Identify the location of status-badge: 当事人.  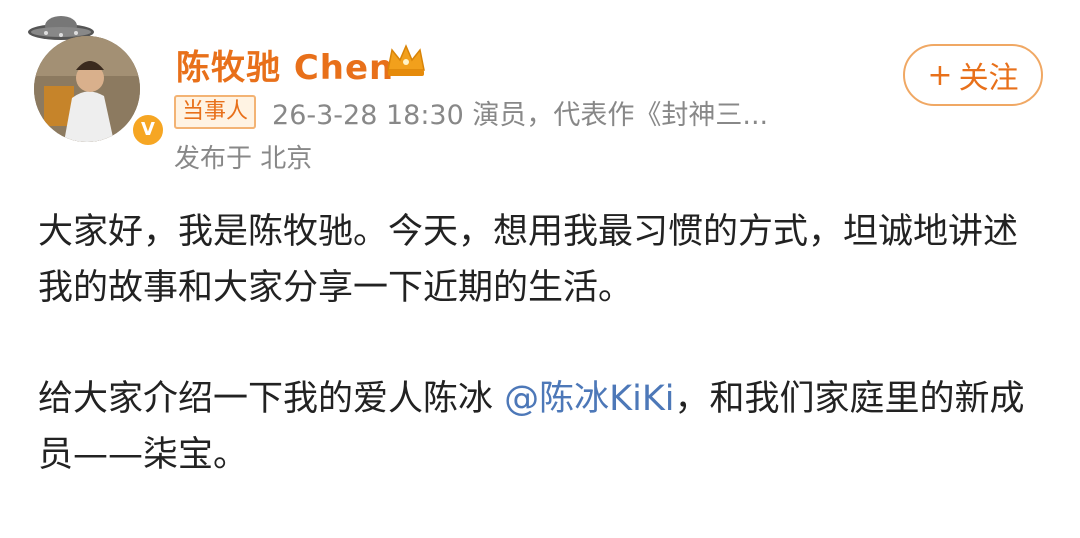
(215, 112).